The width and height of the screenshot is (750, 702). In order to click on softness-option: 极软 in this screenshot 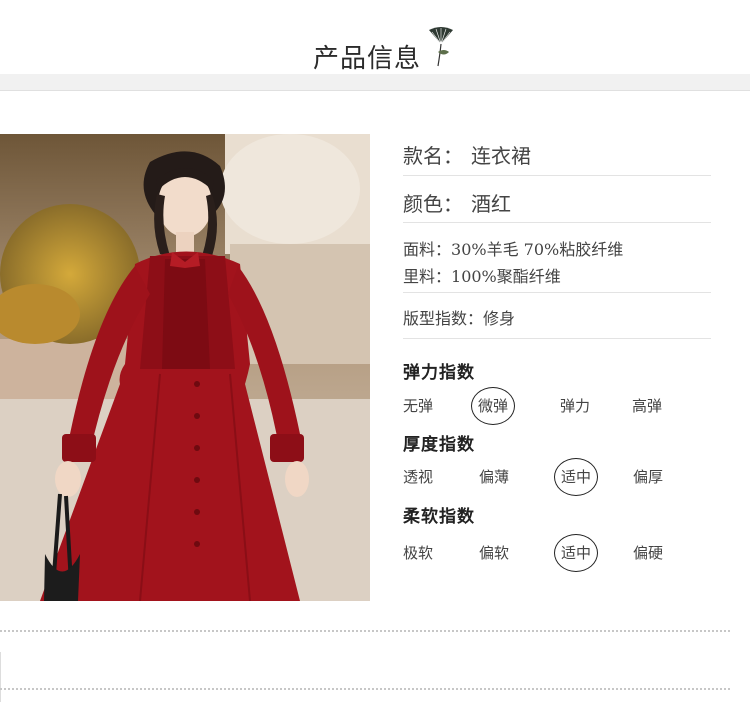, I will do `click(418, 553)`.